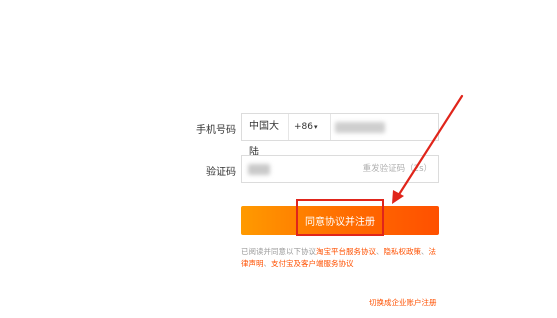 This screenshot has width=557, height=318. I want to click on link-taobao-service-agreement: 淘宝平台服务协议, so click(346, 251).